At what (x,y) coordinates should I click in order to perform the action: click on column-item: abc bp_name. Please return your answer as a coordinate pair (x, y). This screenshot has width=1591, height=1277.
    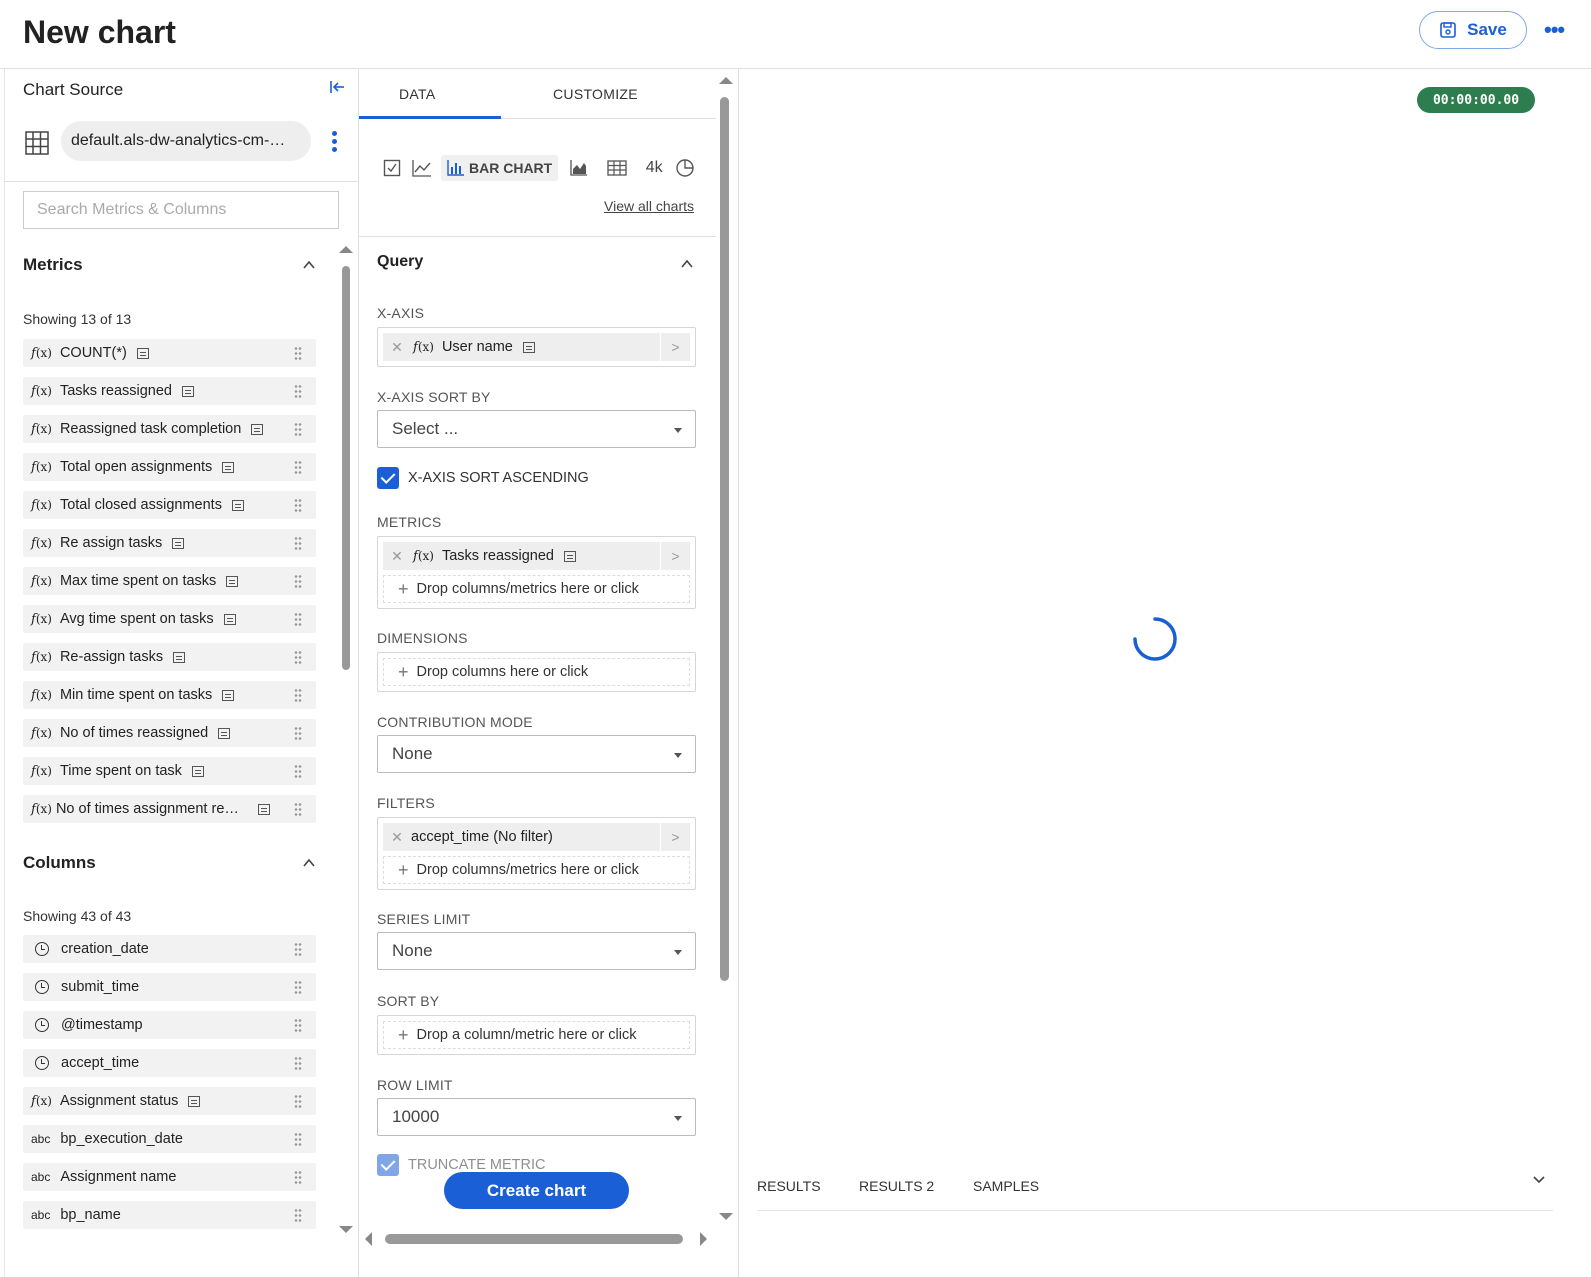
    Looking at the image, I should click on (169, 1215).